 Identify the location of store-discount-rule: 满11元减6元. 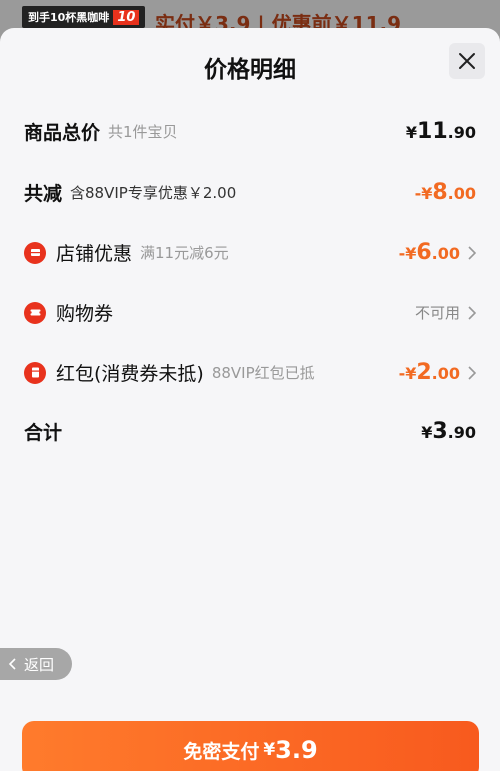
(184, 253).